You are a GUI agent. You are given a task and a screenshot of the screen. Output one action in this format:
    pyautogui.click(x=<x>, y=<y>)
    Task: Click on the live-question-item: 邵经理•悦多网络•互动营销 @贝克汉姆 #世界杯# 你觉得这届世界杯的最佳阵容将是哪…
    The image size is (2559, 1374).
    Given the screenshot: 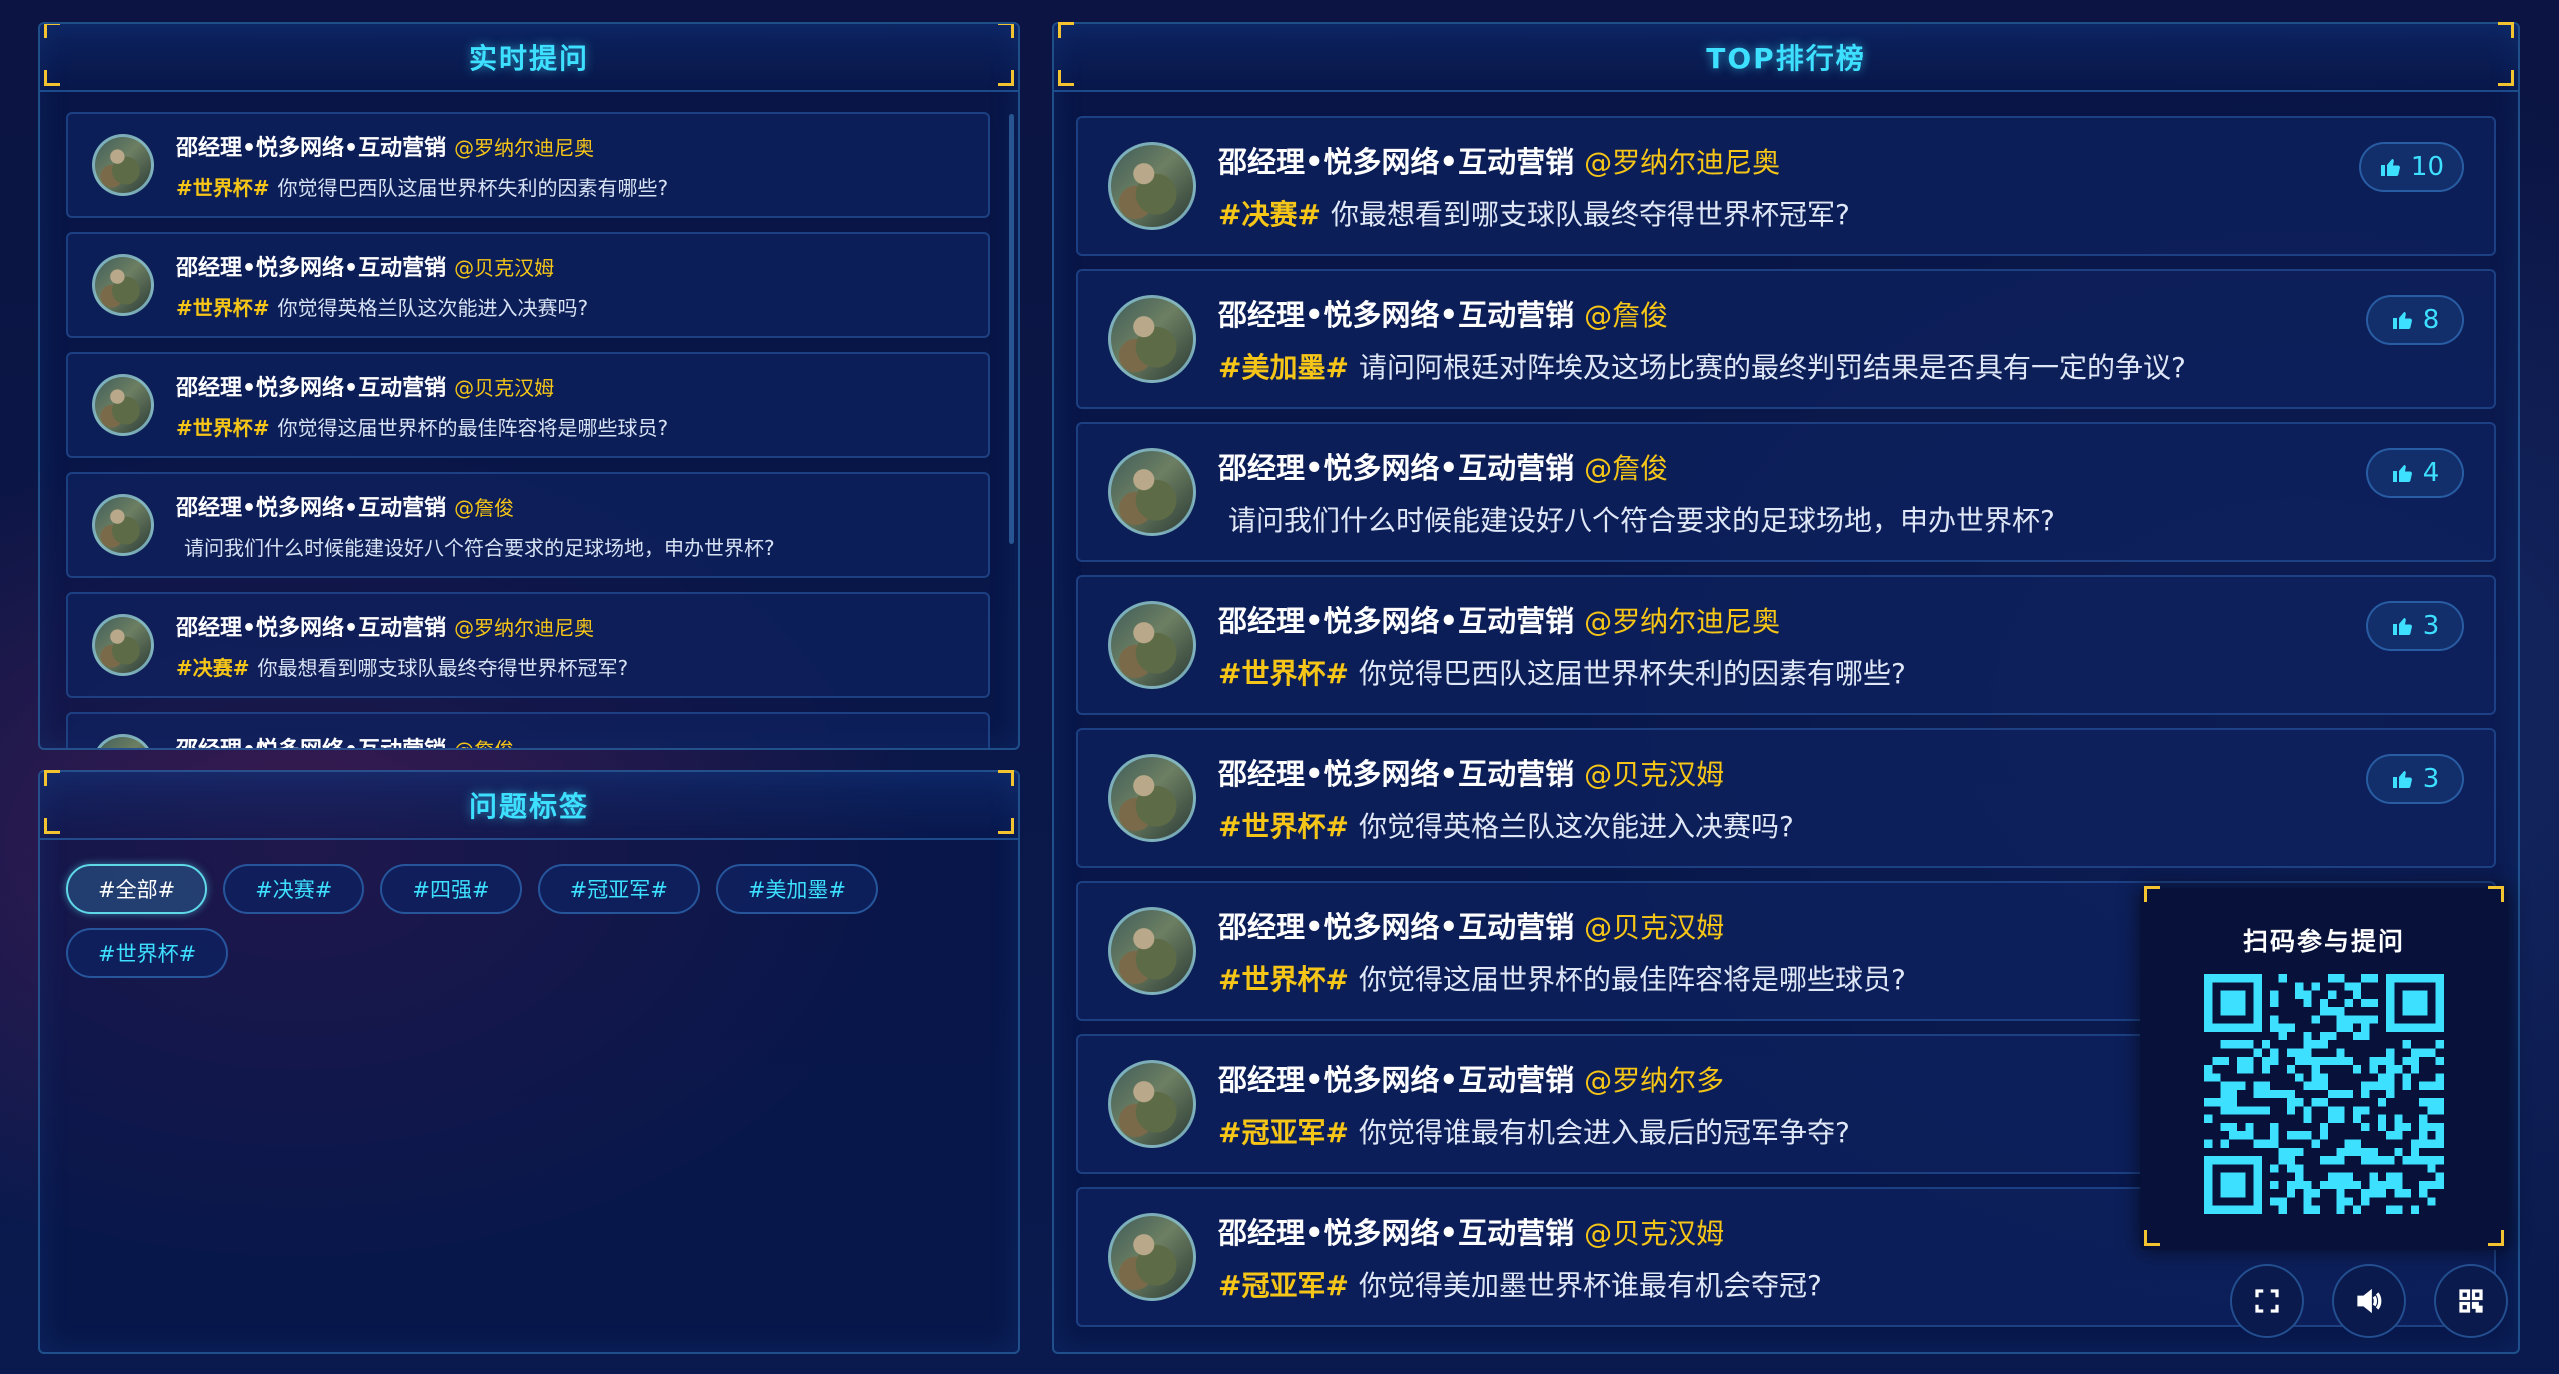 What is the action you would take?
    pyautogui.click(x=528, y=405)
    